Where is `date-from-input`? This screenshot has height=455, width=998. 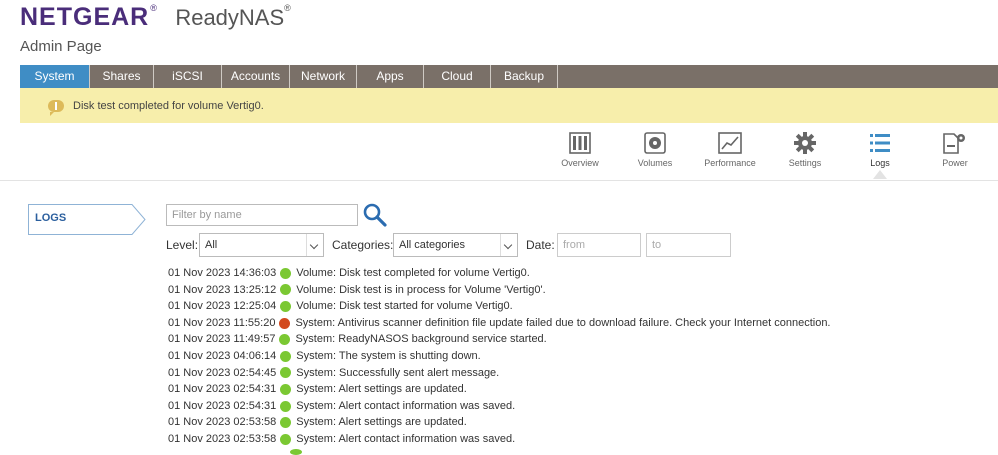 date-from-input is located at coordinates (599, 245).